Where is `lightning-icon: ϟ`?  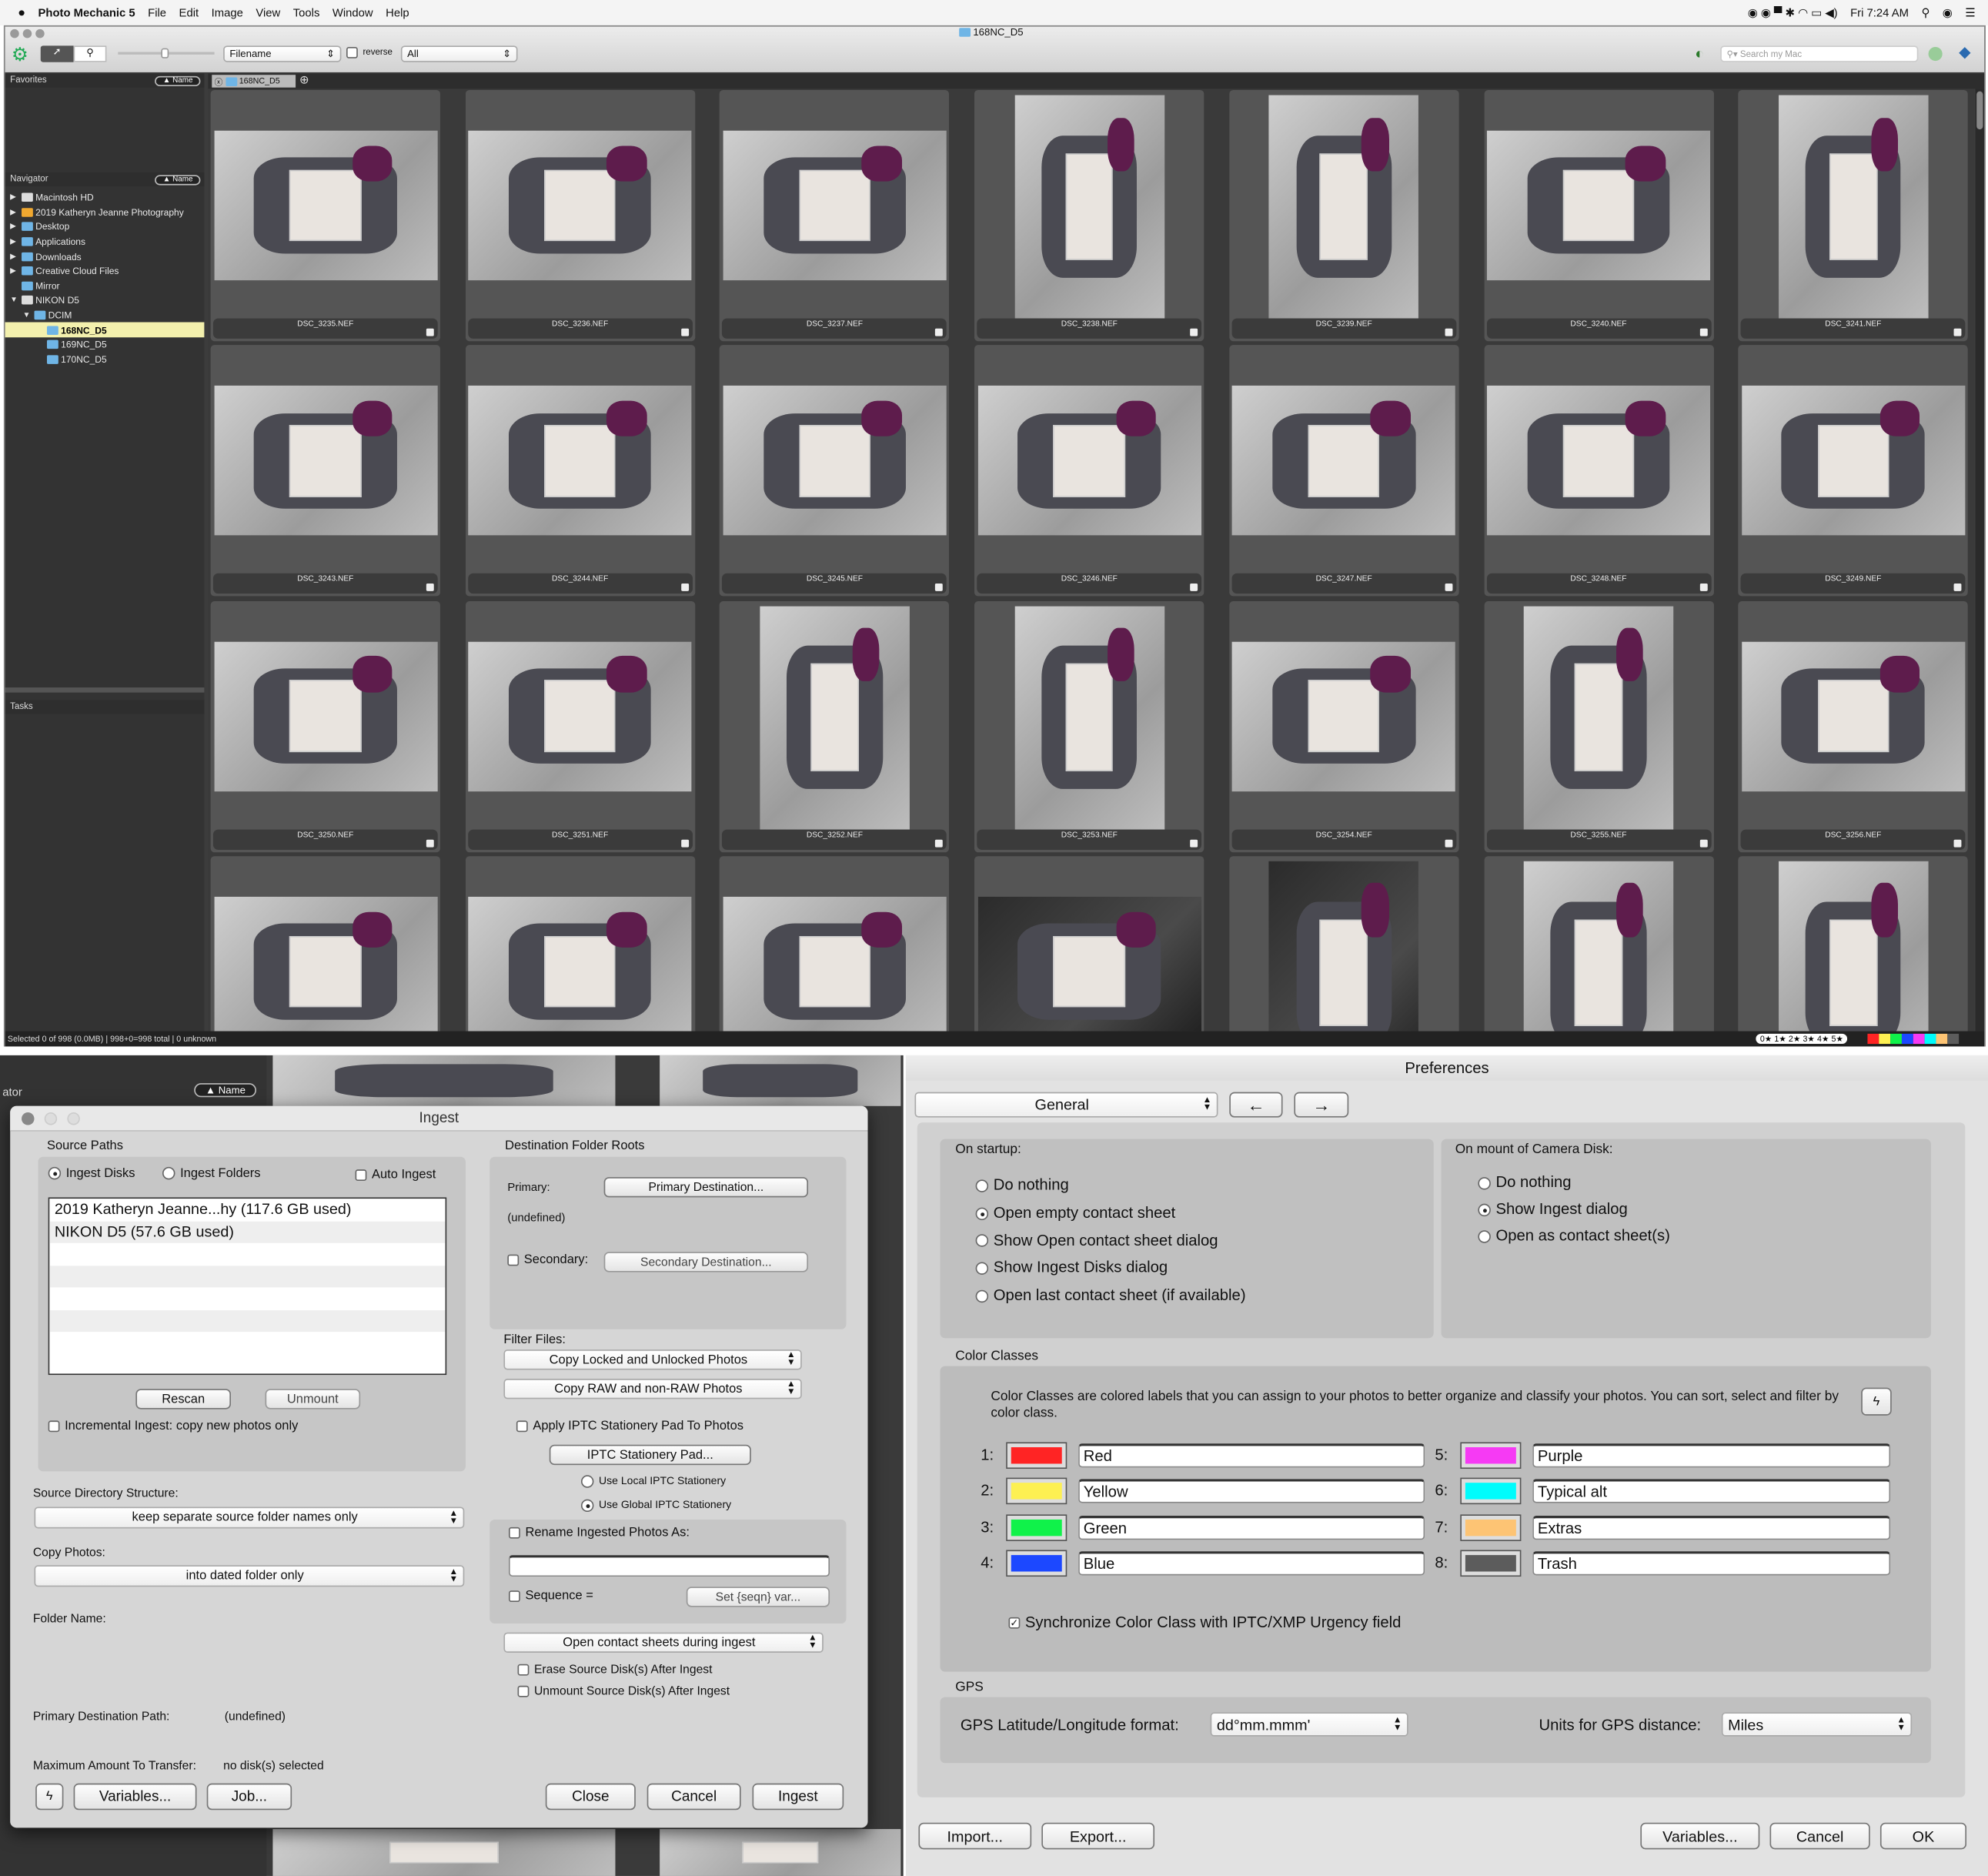 lightning-icon: ϟ is located at coordinates (1876, 1401).